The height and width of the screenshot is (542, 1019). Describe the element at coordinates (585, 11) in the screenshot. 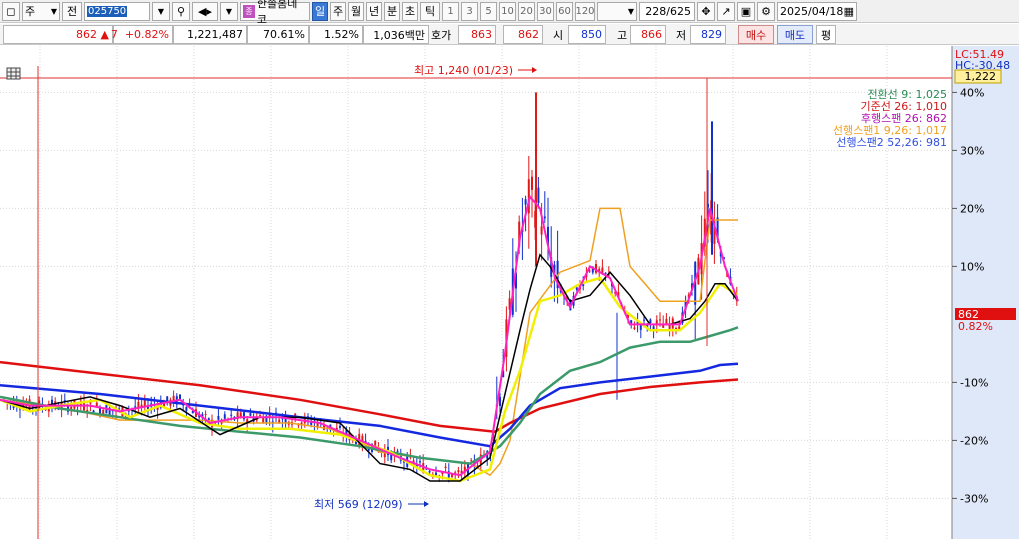

I see `interval-120: 120` at that location.